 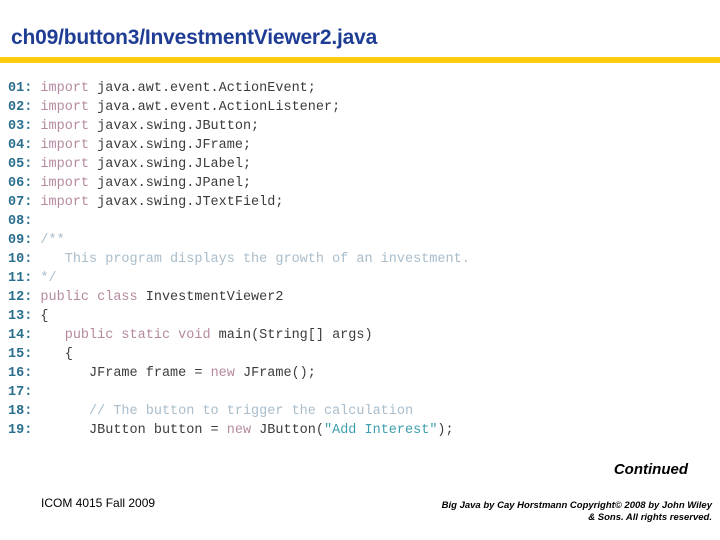 What do you see at coordinates (194, 37) in the screenshot?
I see `page-title: ch09/button3/InvestmentViewer2.java` at bounding box center [194, 37].